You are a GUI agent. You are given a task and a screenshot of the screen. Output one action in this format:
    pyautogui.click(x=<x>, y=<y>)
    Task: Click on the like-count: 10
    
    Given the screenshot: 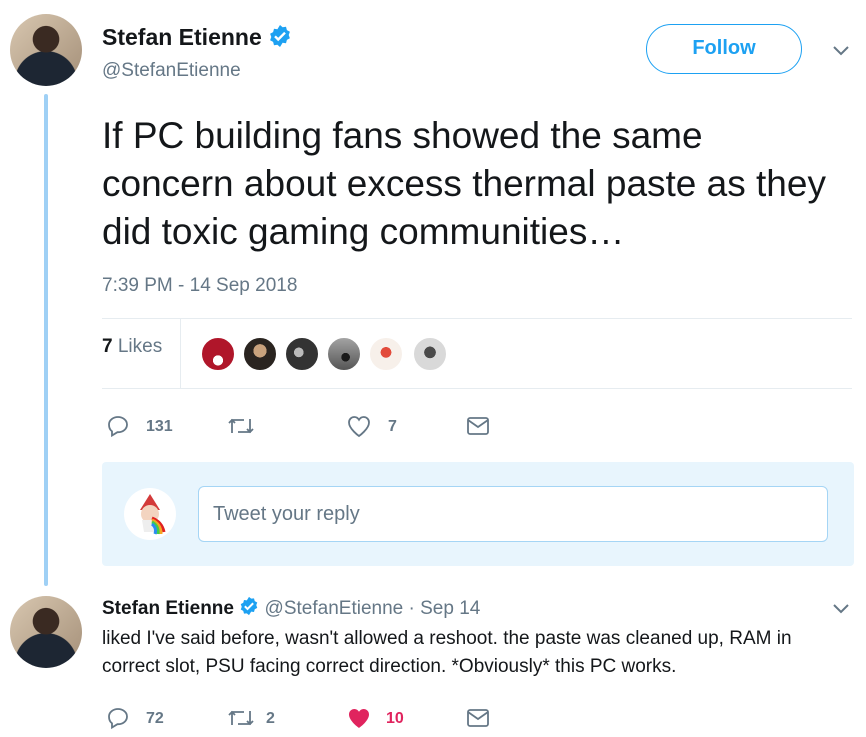 What is the action you would take?
    pyautogui.click(x=395, y=718)
    